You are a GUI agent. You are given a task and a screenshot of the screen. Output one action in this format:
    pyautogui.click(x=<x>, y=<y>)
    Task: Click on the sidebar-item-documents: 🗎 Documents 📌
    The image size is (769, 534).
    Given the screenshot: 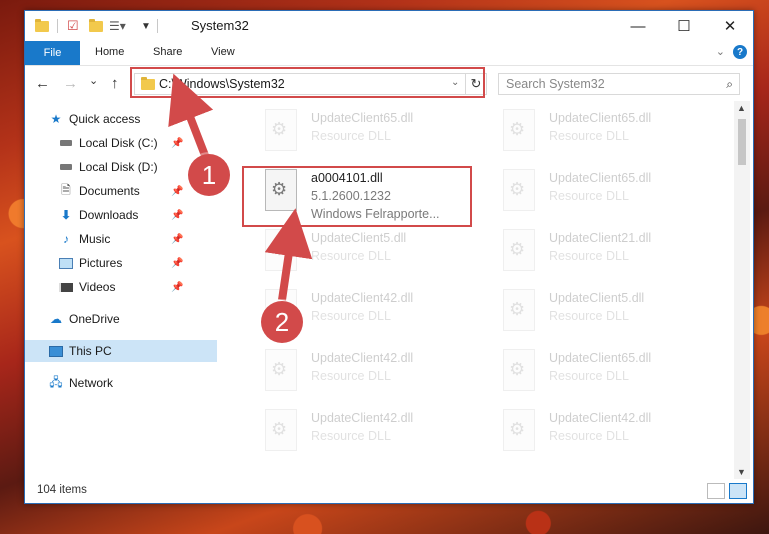 What is the action you would take?
    pyautogui.click(x=121, y=191)
    